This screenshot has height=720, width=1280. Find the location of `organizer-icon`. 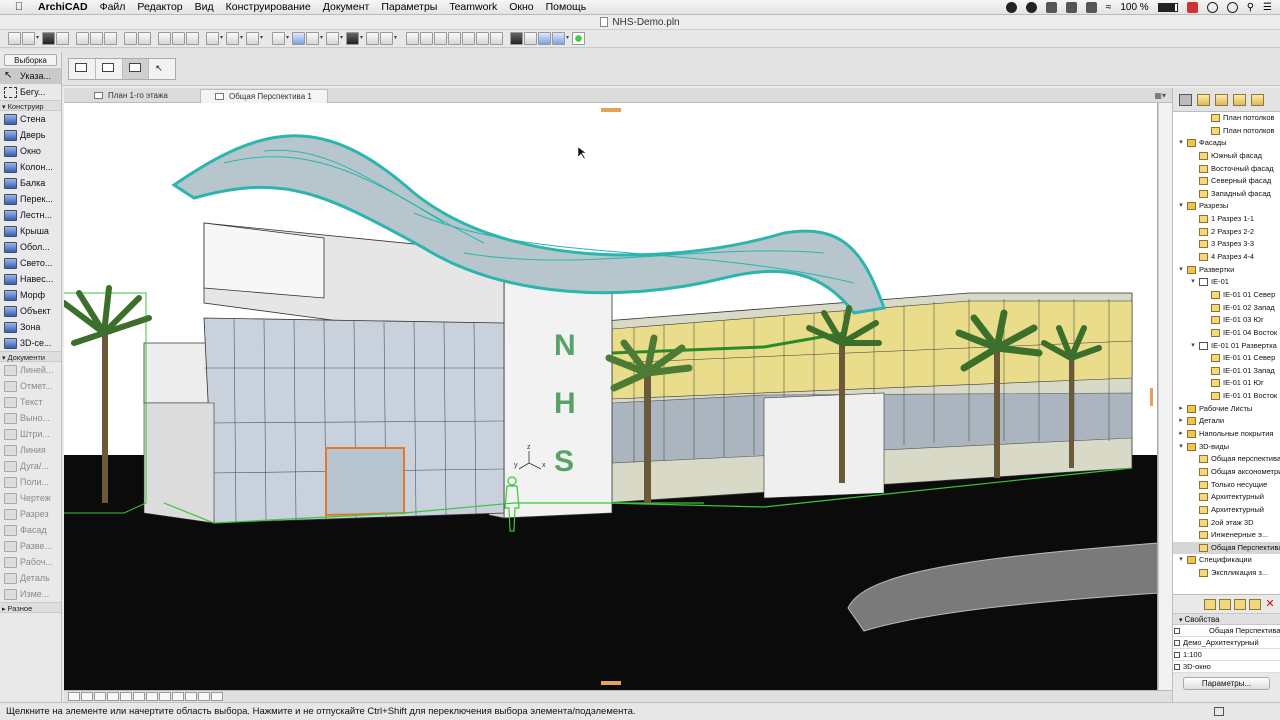

organizer-icon is located at coordinates (1185, 99).